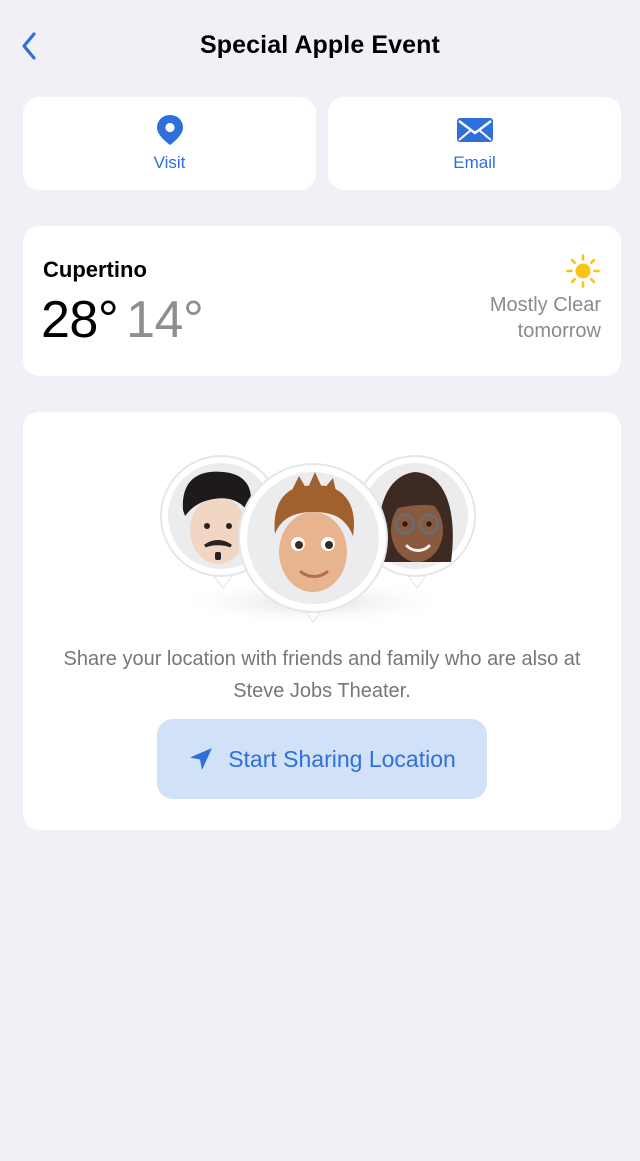 This screenshot has width=640, height=1161. Describe the element at coordinates (583, 271) in the screenshot. I see `sun-icon` at that location.